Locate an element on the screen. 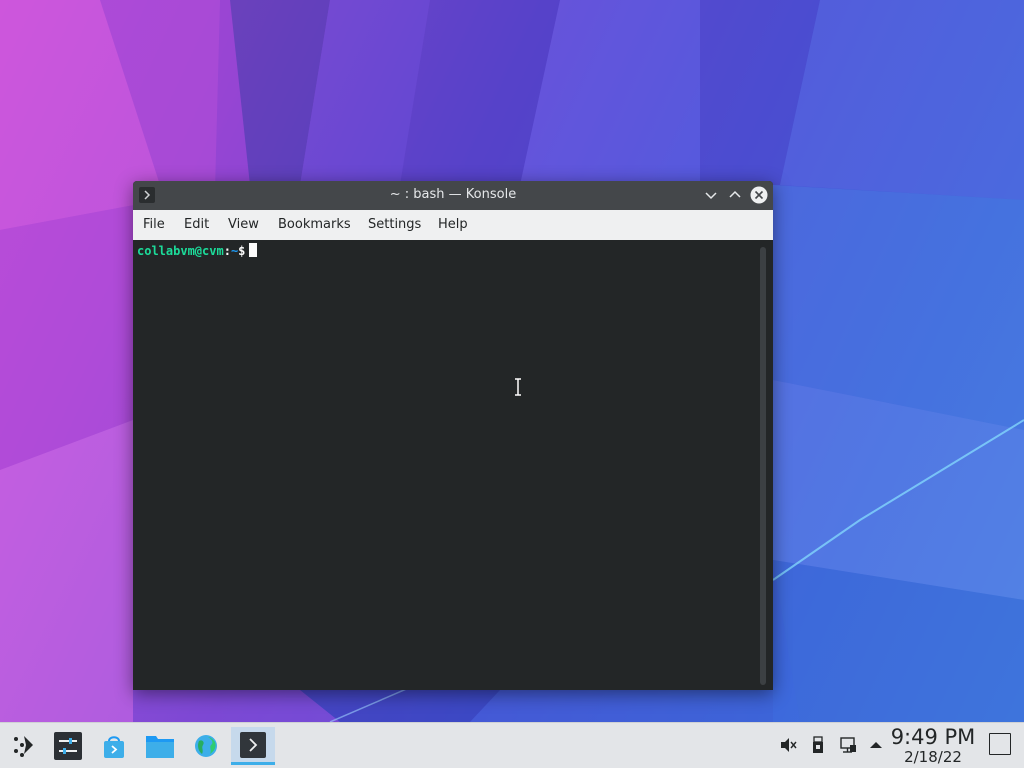 The width and height of the screenshot is (1024, 768). menu-bar: File Edit View Bookmarks Settings Help is located at coordinates (453, 225).